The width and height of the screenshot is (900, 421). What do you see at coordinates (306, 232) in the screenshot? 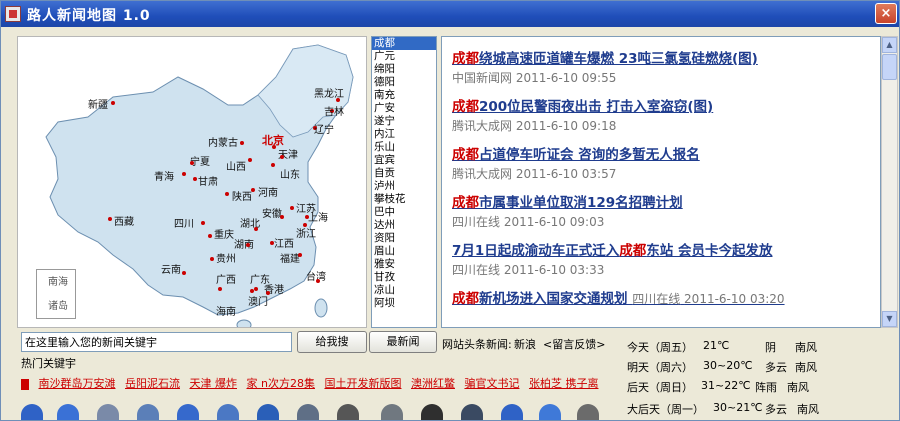
I see `map-city-zhejiang: 浙江` at bounding box center [306, 232].